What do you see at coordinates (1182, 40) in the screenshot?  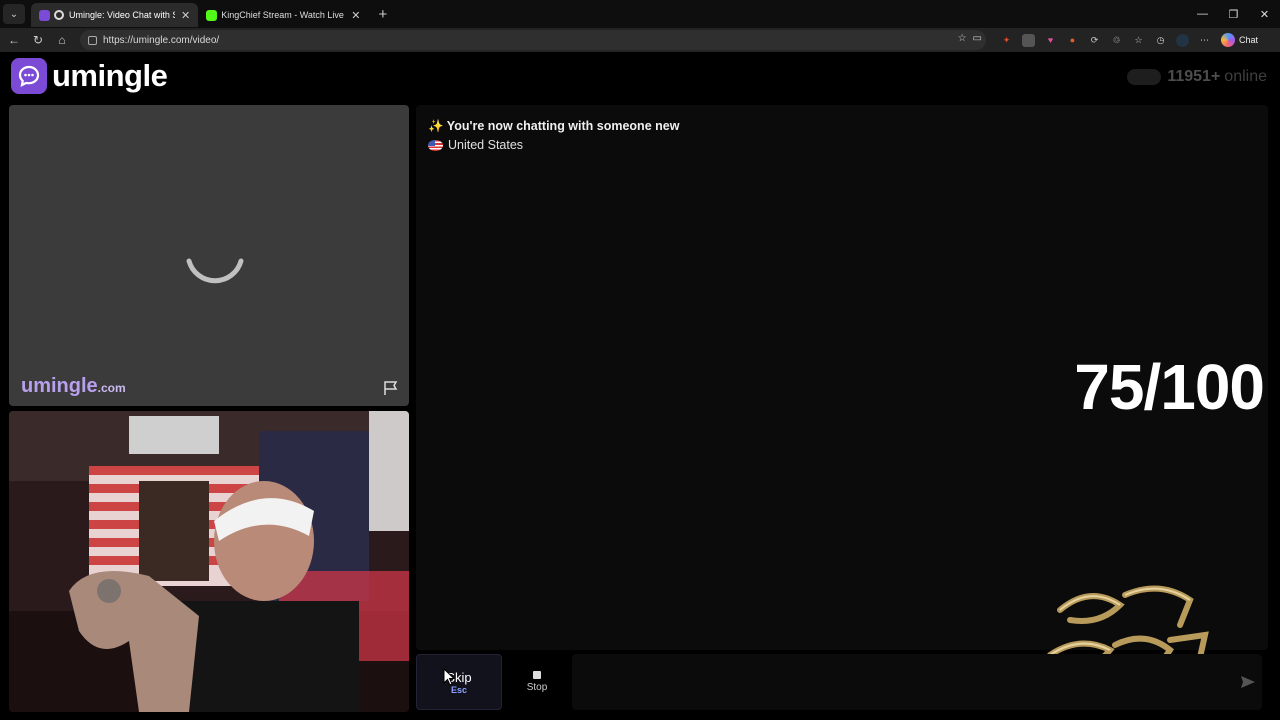 I see `profile-avatar-icon` at bounding box center [1182, 40].